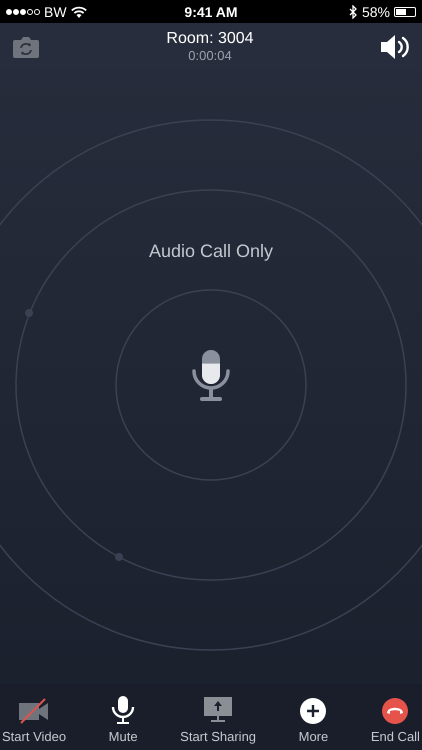 Image resolution: width=422 pixels, height=750 pixels. I want to click on phone-hangup-icon, so click(395, 711).